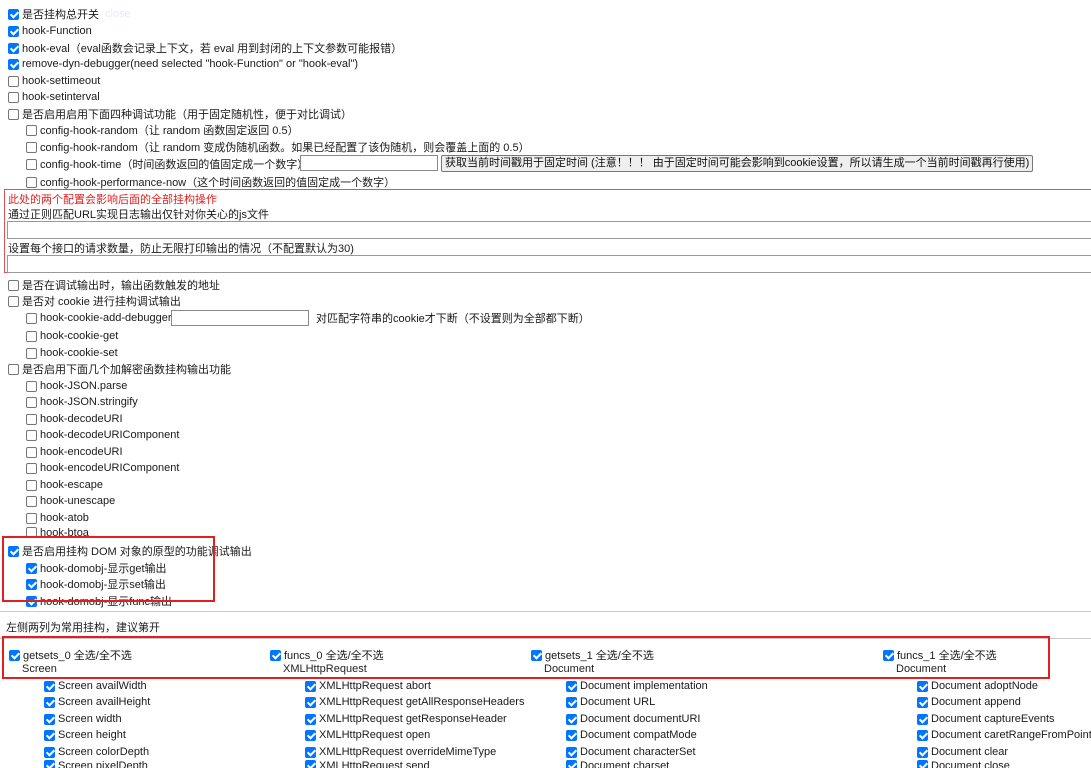 The image size is (1091, 768). Describe the element at coordinates (83, 719) in the screenshot. I see `list-item: Screen width` at that location.